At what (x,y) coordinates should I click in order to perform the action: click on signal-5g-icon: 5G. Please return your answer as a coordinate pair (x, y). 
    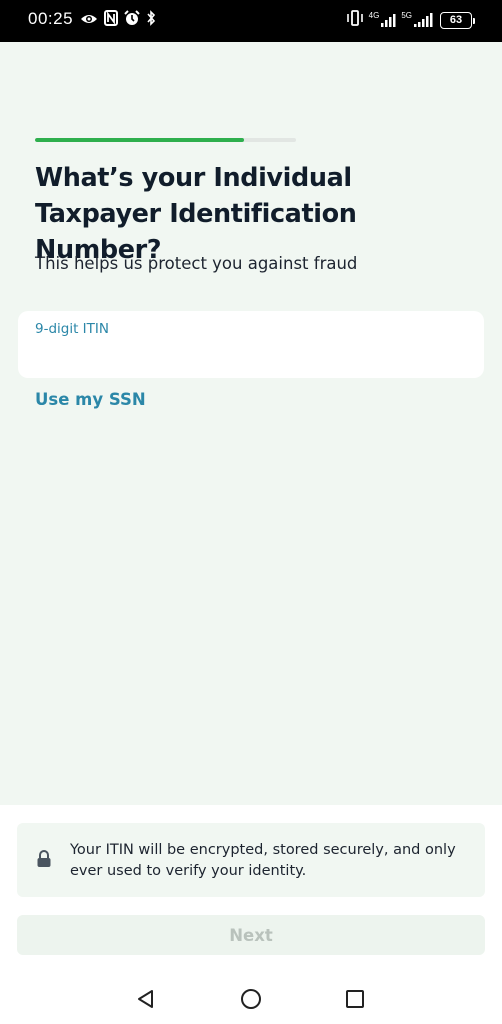
    Looking at the image, I should click on (418, 20).